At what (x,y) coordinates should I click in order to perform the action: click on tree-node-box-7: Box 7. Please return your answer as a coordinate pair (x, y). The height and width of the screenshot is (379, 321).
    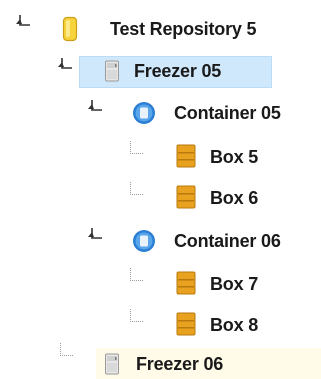
    Looking at the image, I should click on (234, 284).